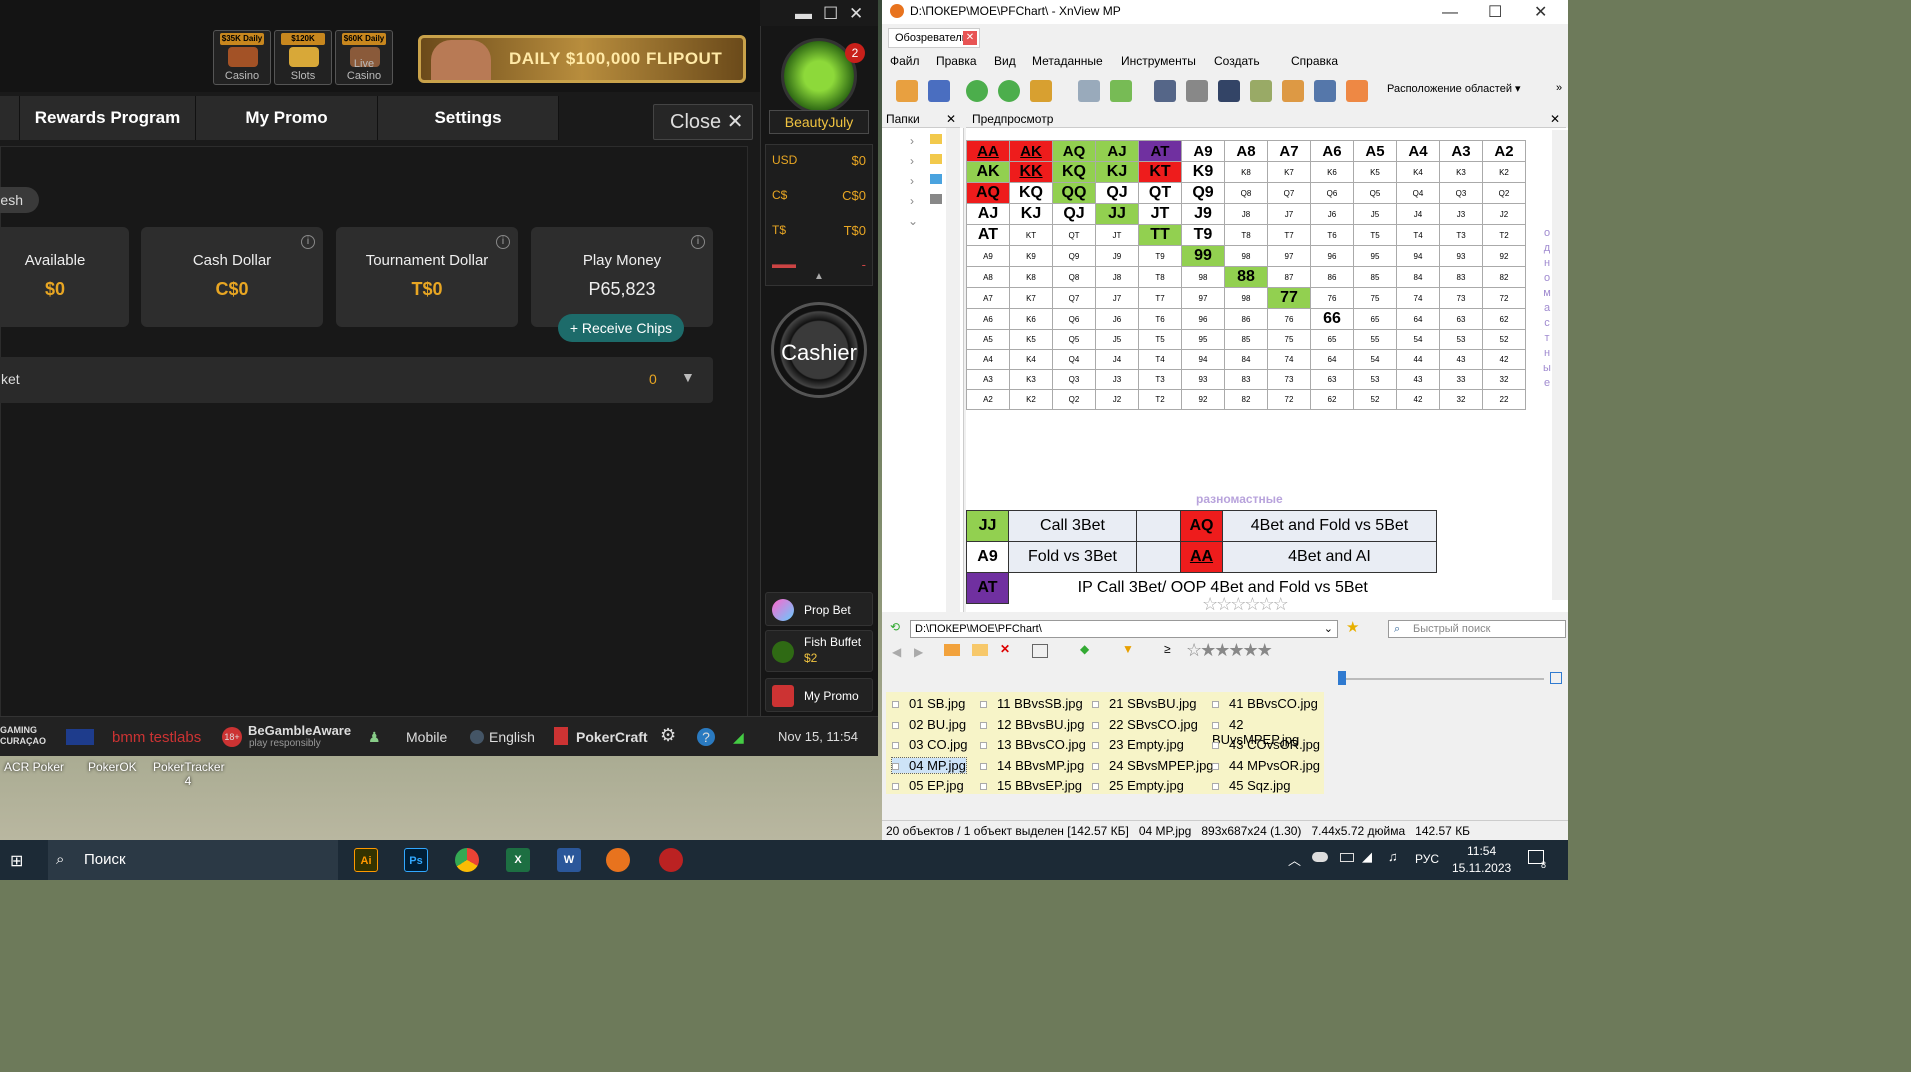  Describe the element at coordinates (1145, 724) in the screenshot. I see `file-item: 22 SBvsCO.jpg` at that location.